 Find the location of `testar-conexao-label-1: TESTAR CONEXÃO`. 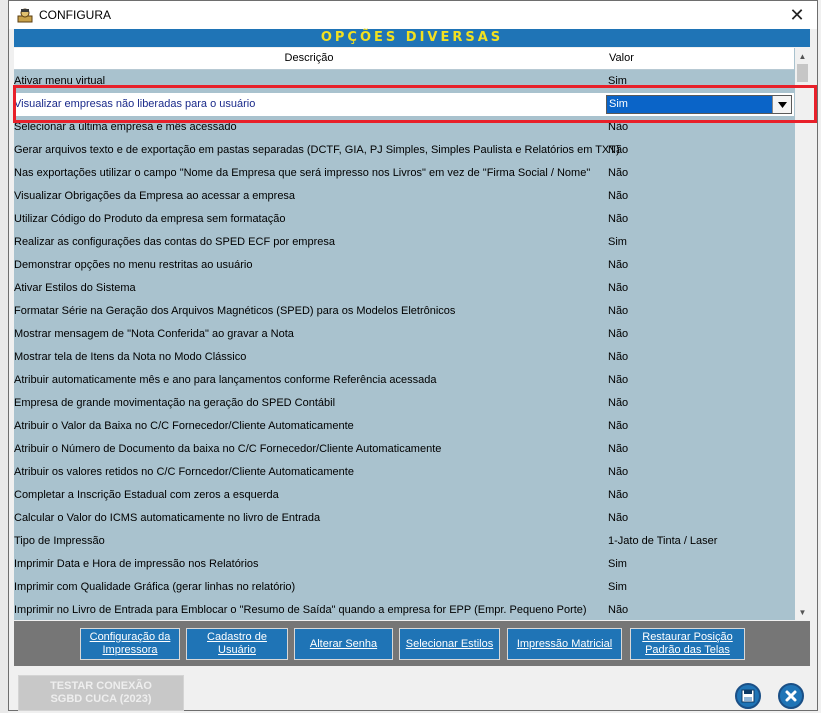

testar-conexao-label-1: TESTAR CONEXÃO is located at coordinates (101, 686).